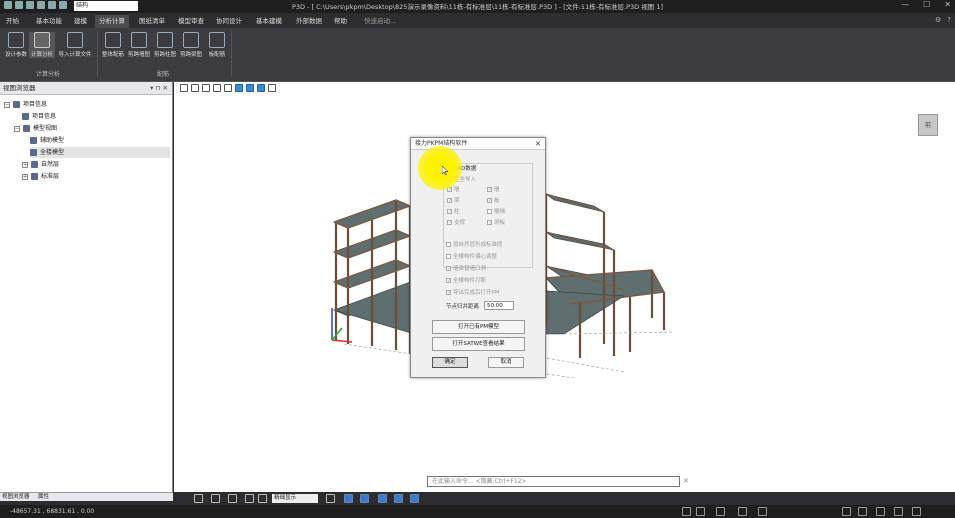 Image resolution: width=955 pixels, height=518 pixels. I want to click on line-icon, so click(215, 498).